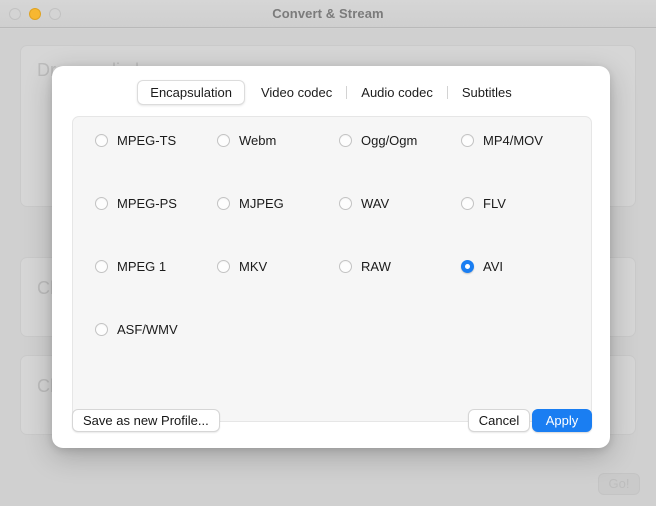 The image size is (656, 506). I want to click on radio-option-label: MPEG-TS, so click(147, 140).